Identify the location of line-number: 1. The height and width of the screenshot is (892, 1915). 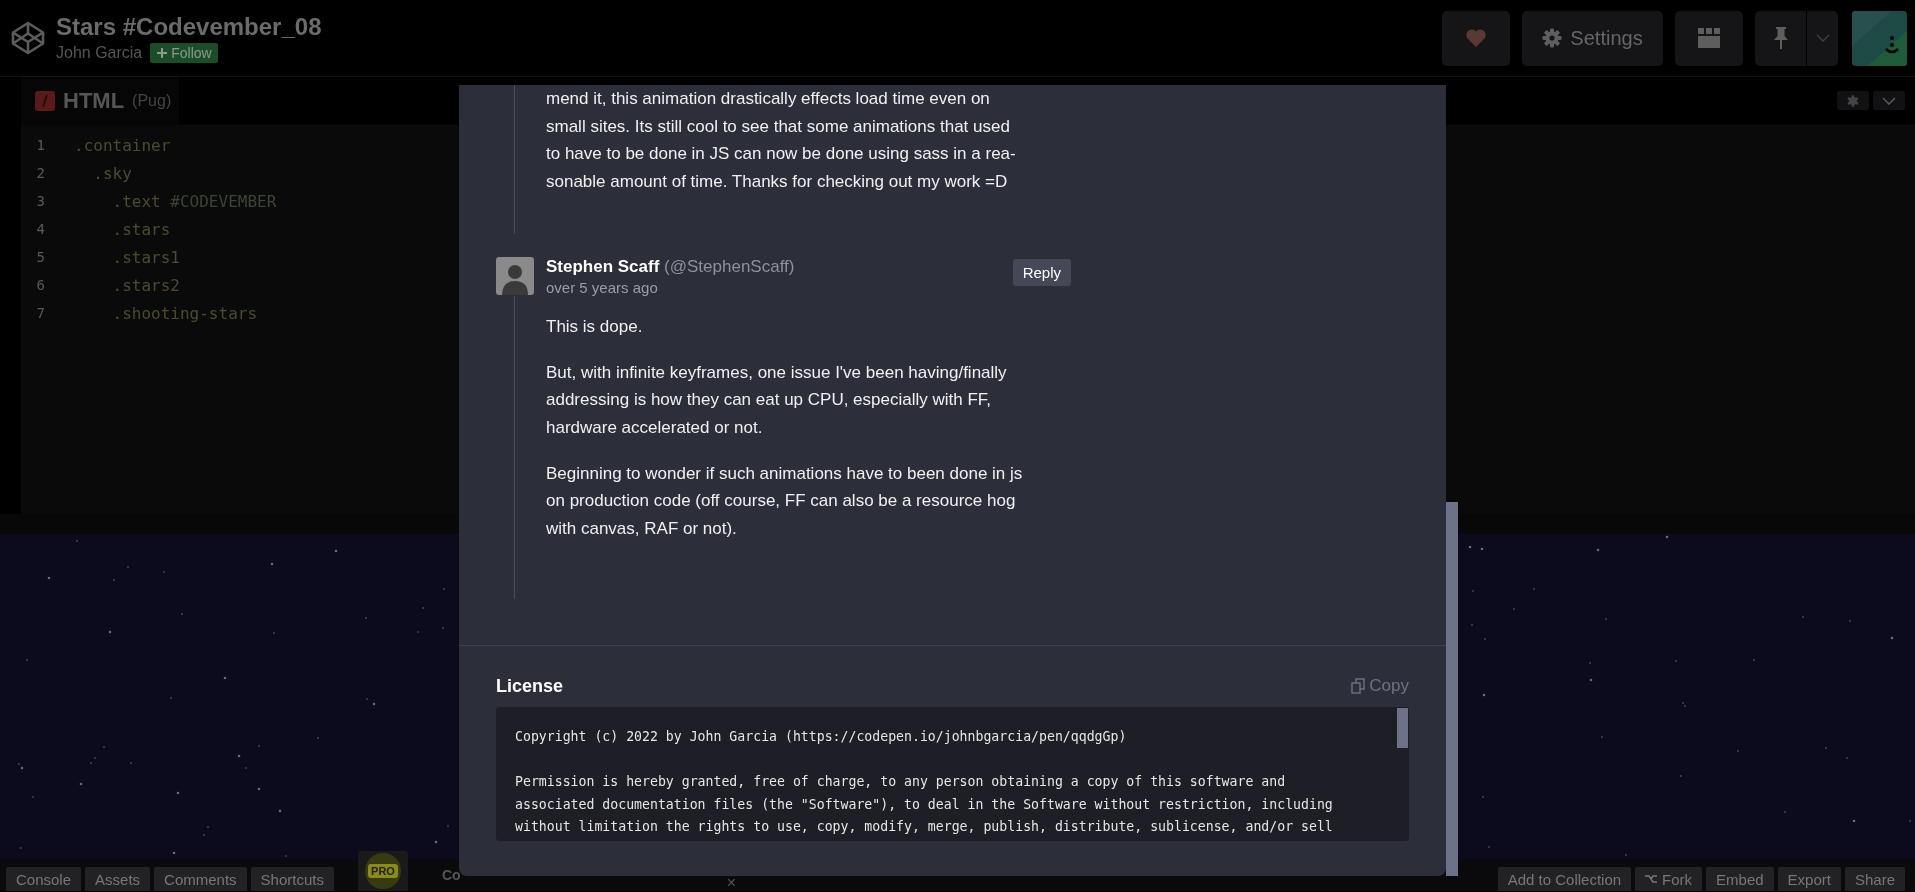
(40, 145).